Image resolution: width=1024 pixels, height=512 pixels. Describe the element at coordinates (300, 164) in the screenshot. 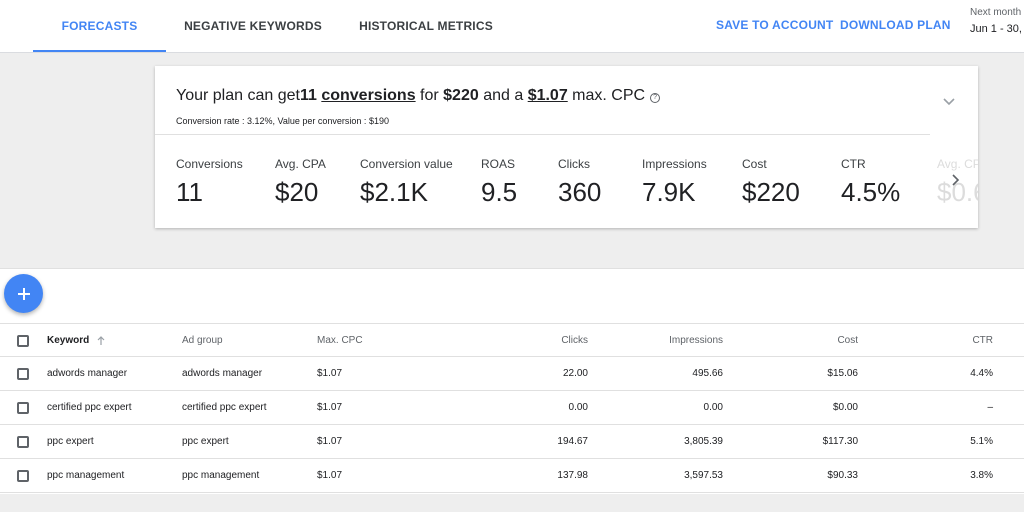

I see `metric-label: Avg. CPA` at that location.